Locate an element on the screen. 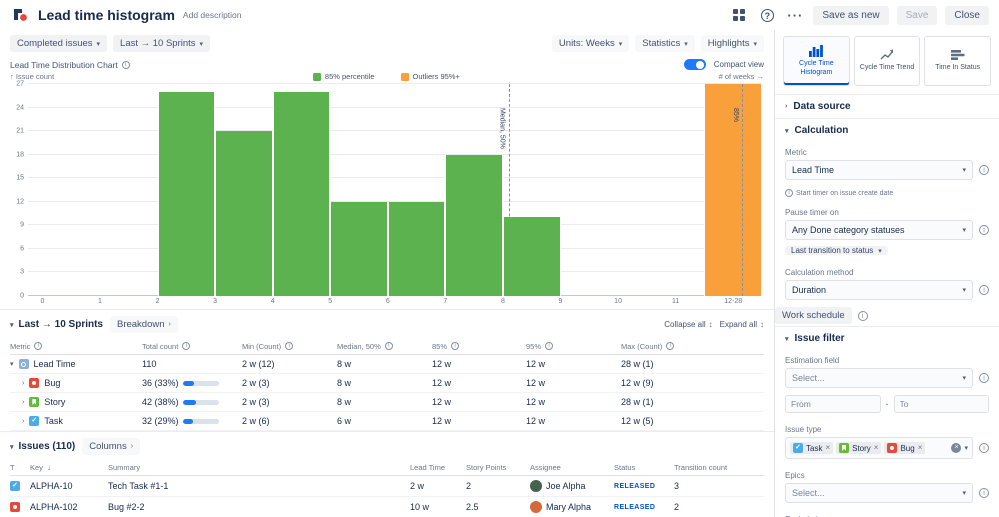 This screenshot has height=517, width=999. issue-type-chip-story: Story × is located at coordinates (859, 448).